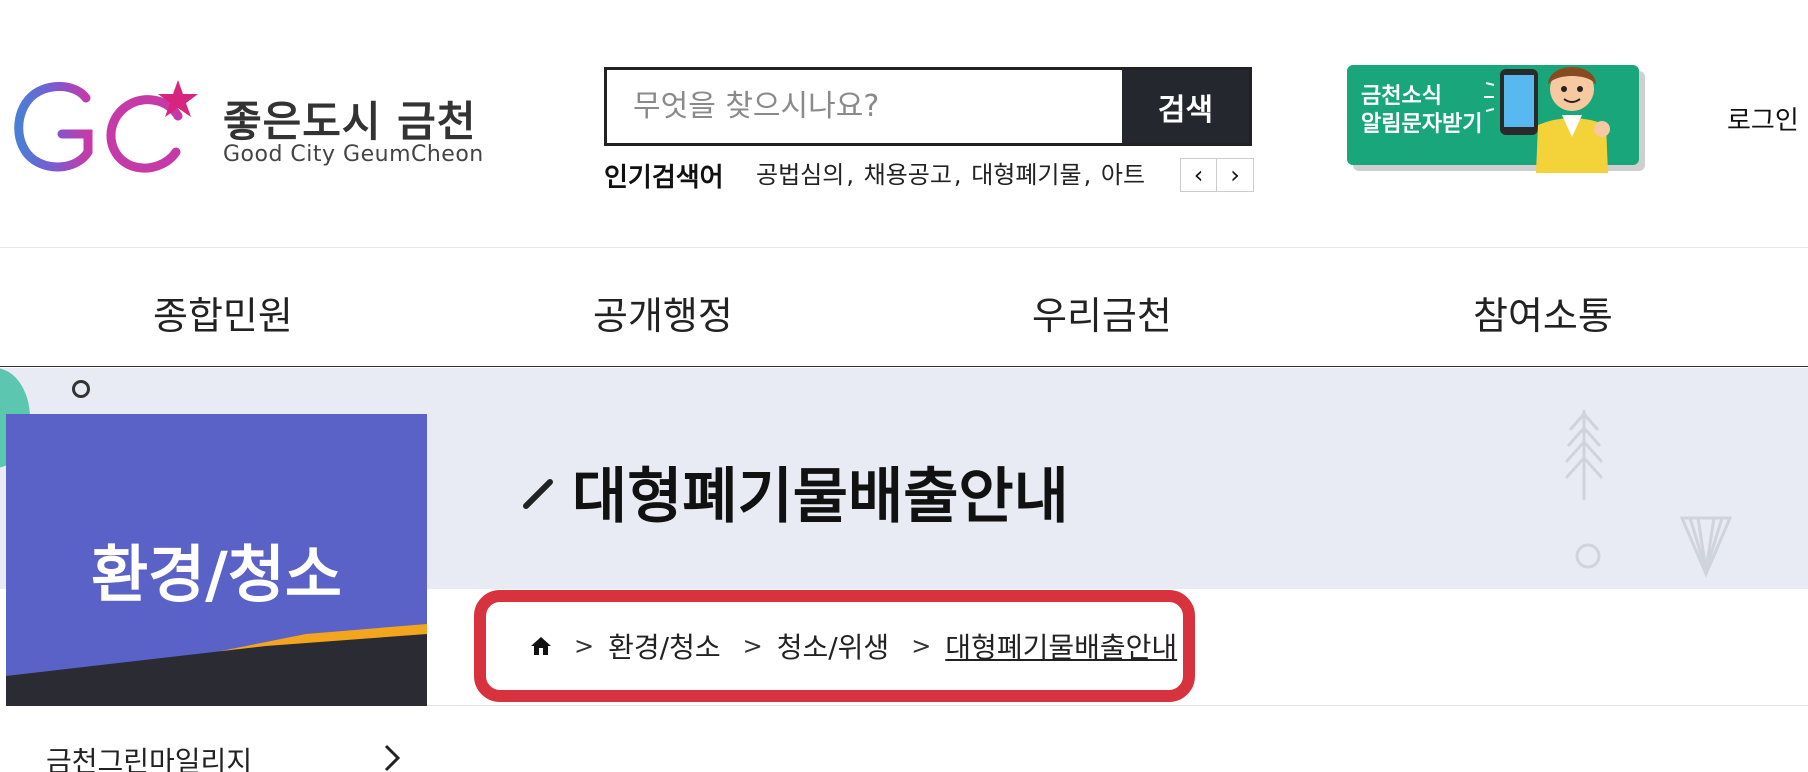 The height and width of the screenshot is (772, 1808). Describe the element at coordinates (538, 493) in the screenshot. I see `pencil-icon` at that location.